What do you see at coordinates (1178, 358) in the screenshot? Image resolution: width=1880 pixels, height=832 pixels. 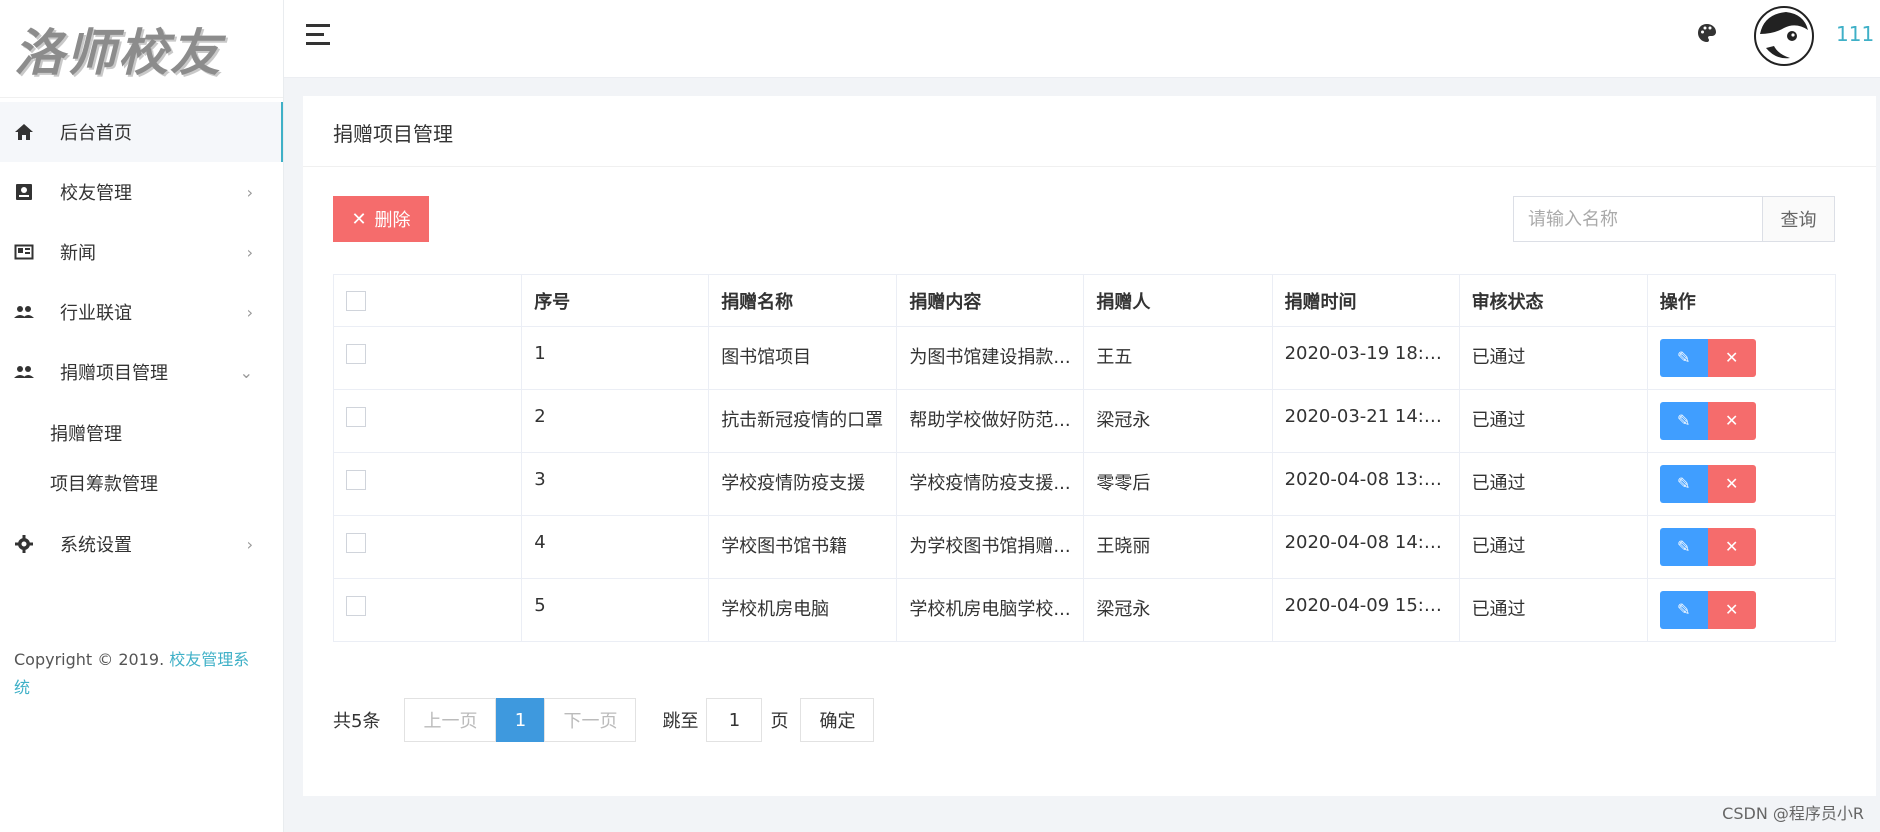 I see `cell-donor: 王五` at bounding box center [1178, 358].